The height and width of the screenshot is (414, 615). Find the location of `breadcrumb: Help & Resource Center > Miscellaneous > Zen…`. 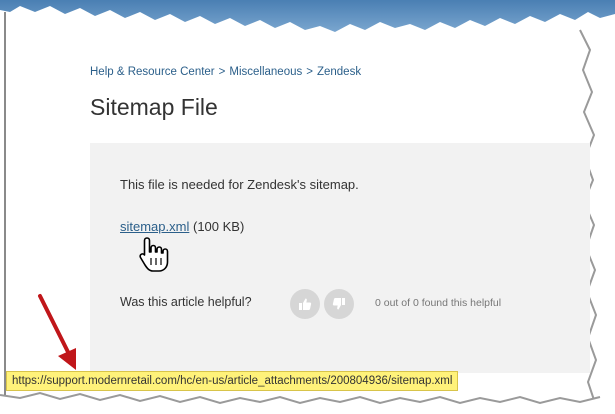

breadcrumb: Help & Resource Center > Miscellaneous > Zen… is located at coordinates (225, 72).